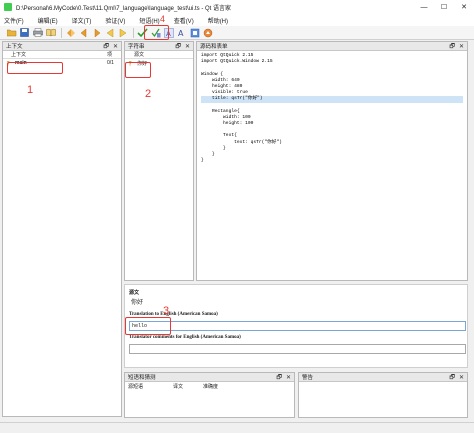 The width and height of the screenshot is (474, 433). I want to click on context-header-count: 项, so click(114, 54).